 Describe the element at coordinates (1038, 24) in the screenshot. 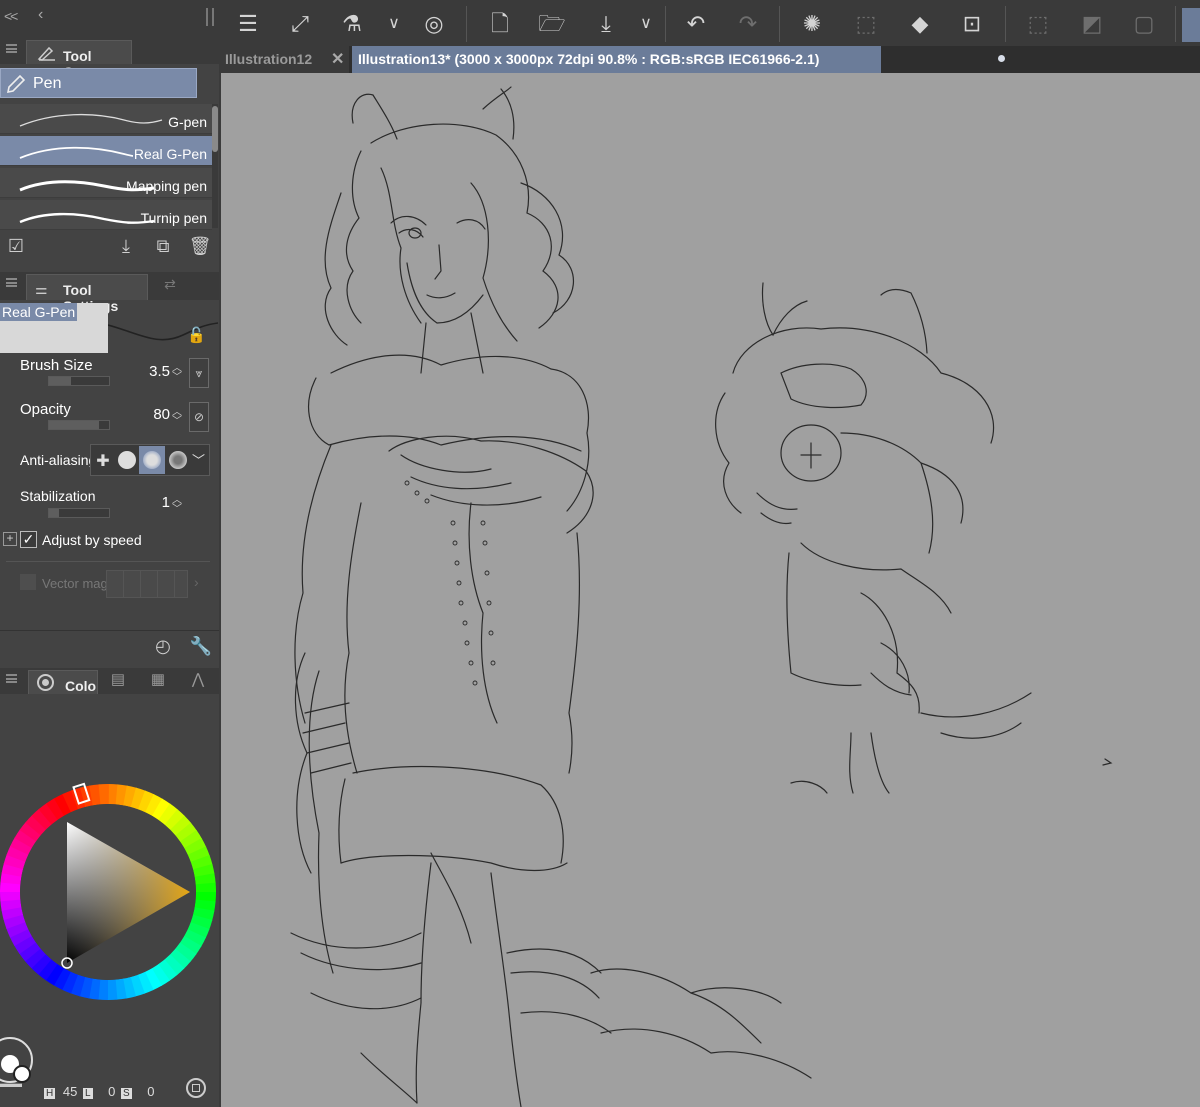

I see `deselect-icon: ⬚` at that location.